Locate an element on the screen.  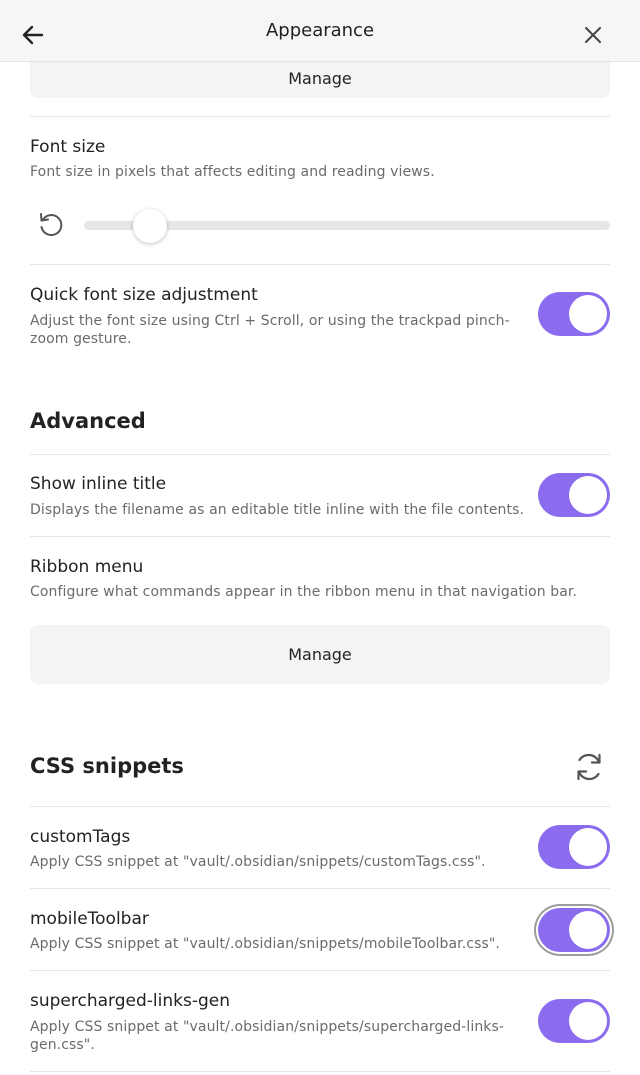
reset-icon is located at coordinates (51, 225).